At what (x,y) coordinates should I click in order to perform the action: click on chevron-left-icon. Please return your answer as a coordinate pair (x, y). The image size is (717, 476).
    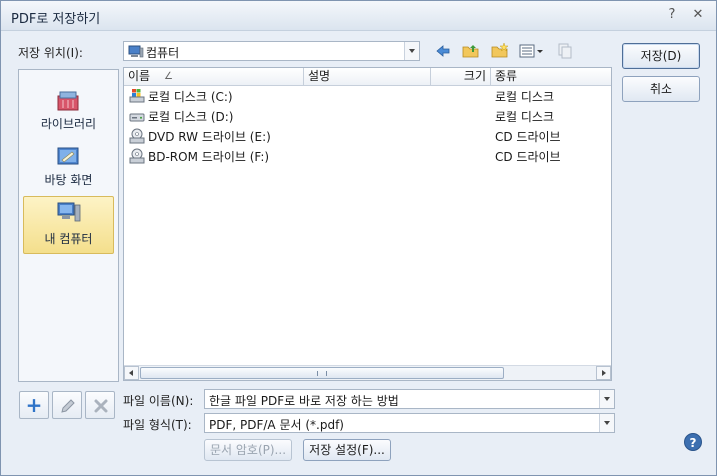
    Looking at the image, I should click on (131, 373).